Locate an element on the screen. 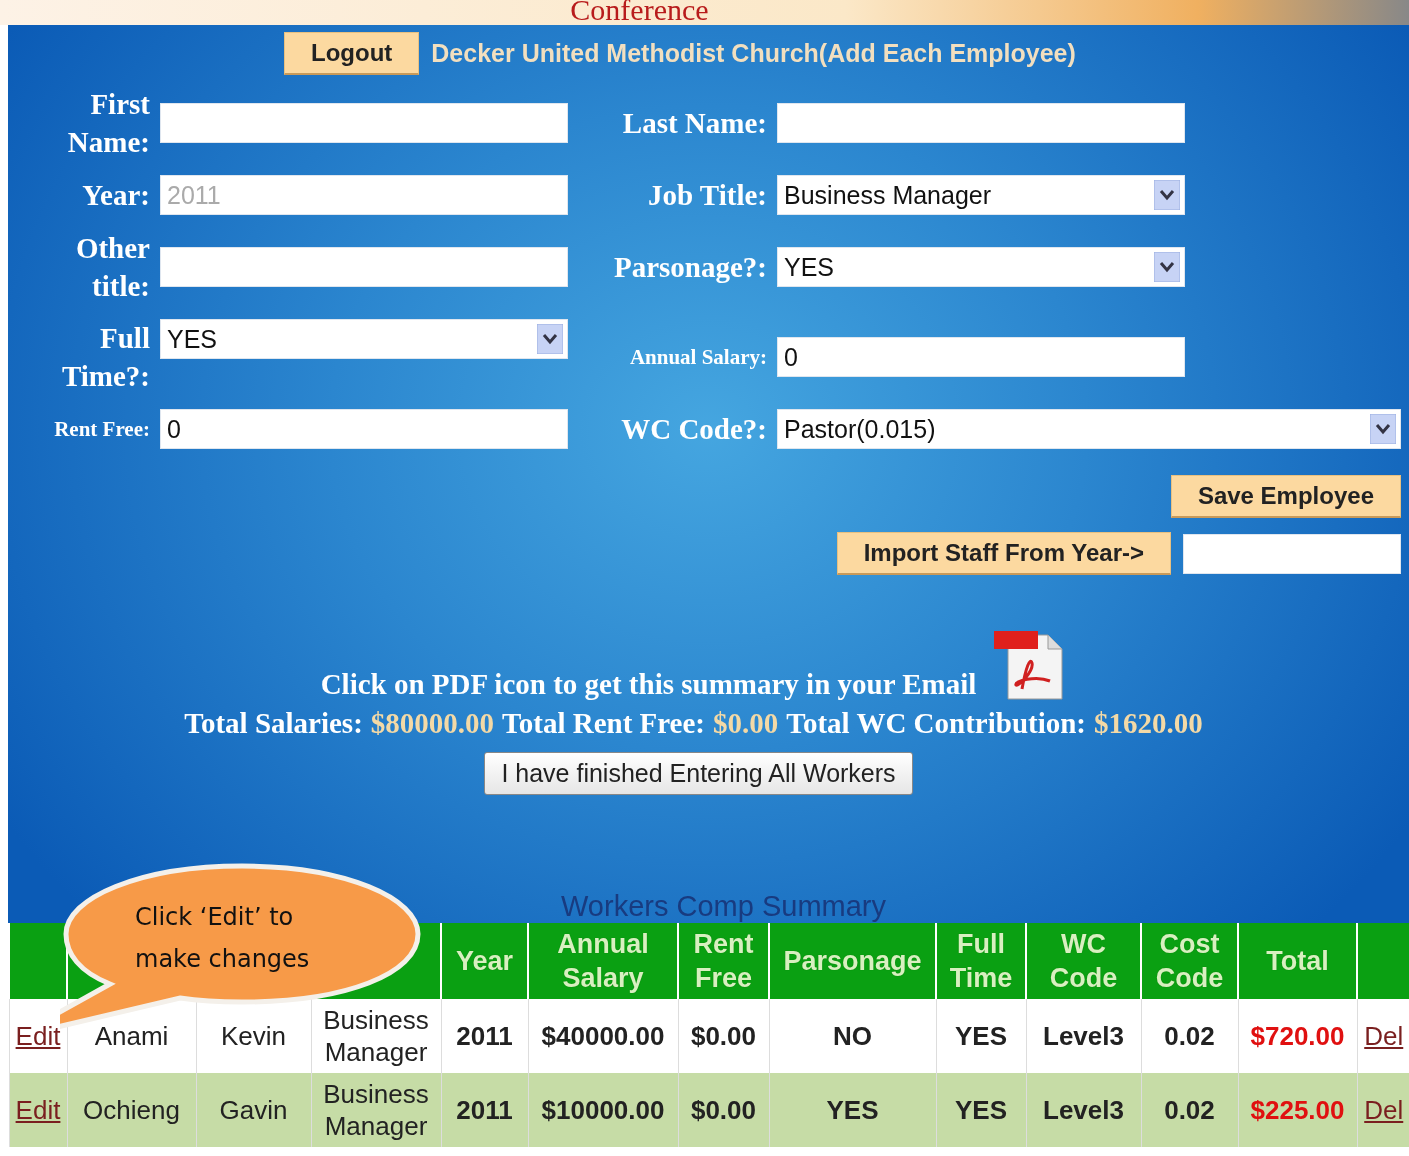 This screenshot has width=1409, height=1156. table-cell: $10000.00 is located at coordinates (603, 1110).